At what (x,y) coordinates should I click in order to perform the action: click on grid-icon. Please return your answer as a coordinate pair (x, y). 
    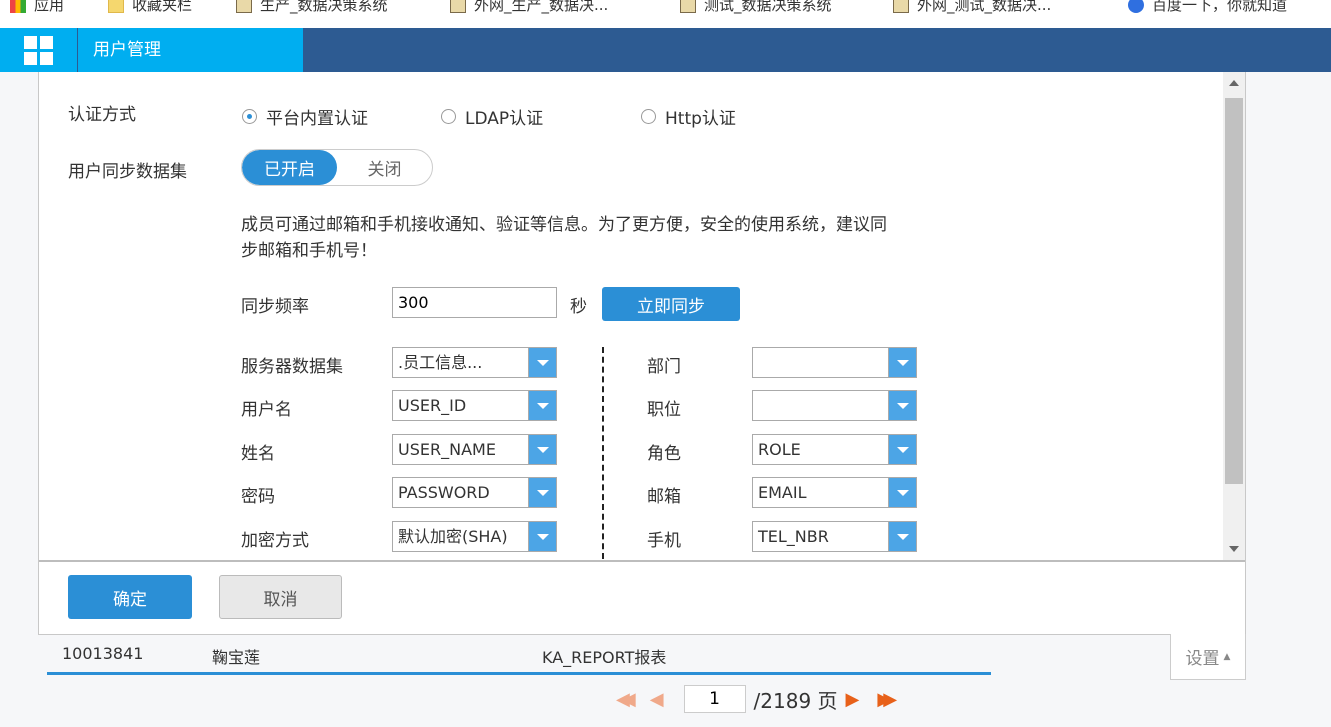
    Looking at the image, I should click on (38, 50).